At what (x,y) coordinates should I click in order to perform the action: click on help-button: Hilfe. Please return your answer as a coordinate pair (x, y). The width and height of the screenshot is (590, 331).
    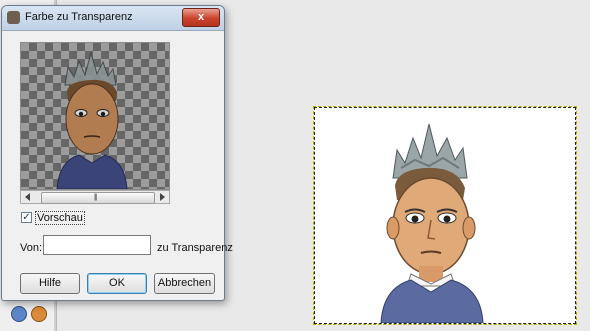
    Looking at the image, I should click on (50, 283).